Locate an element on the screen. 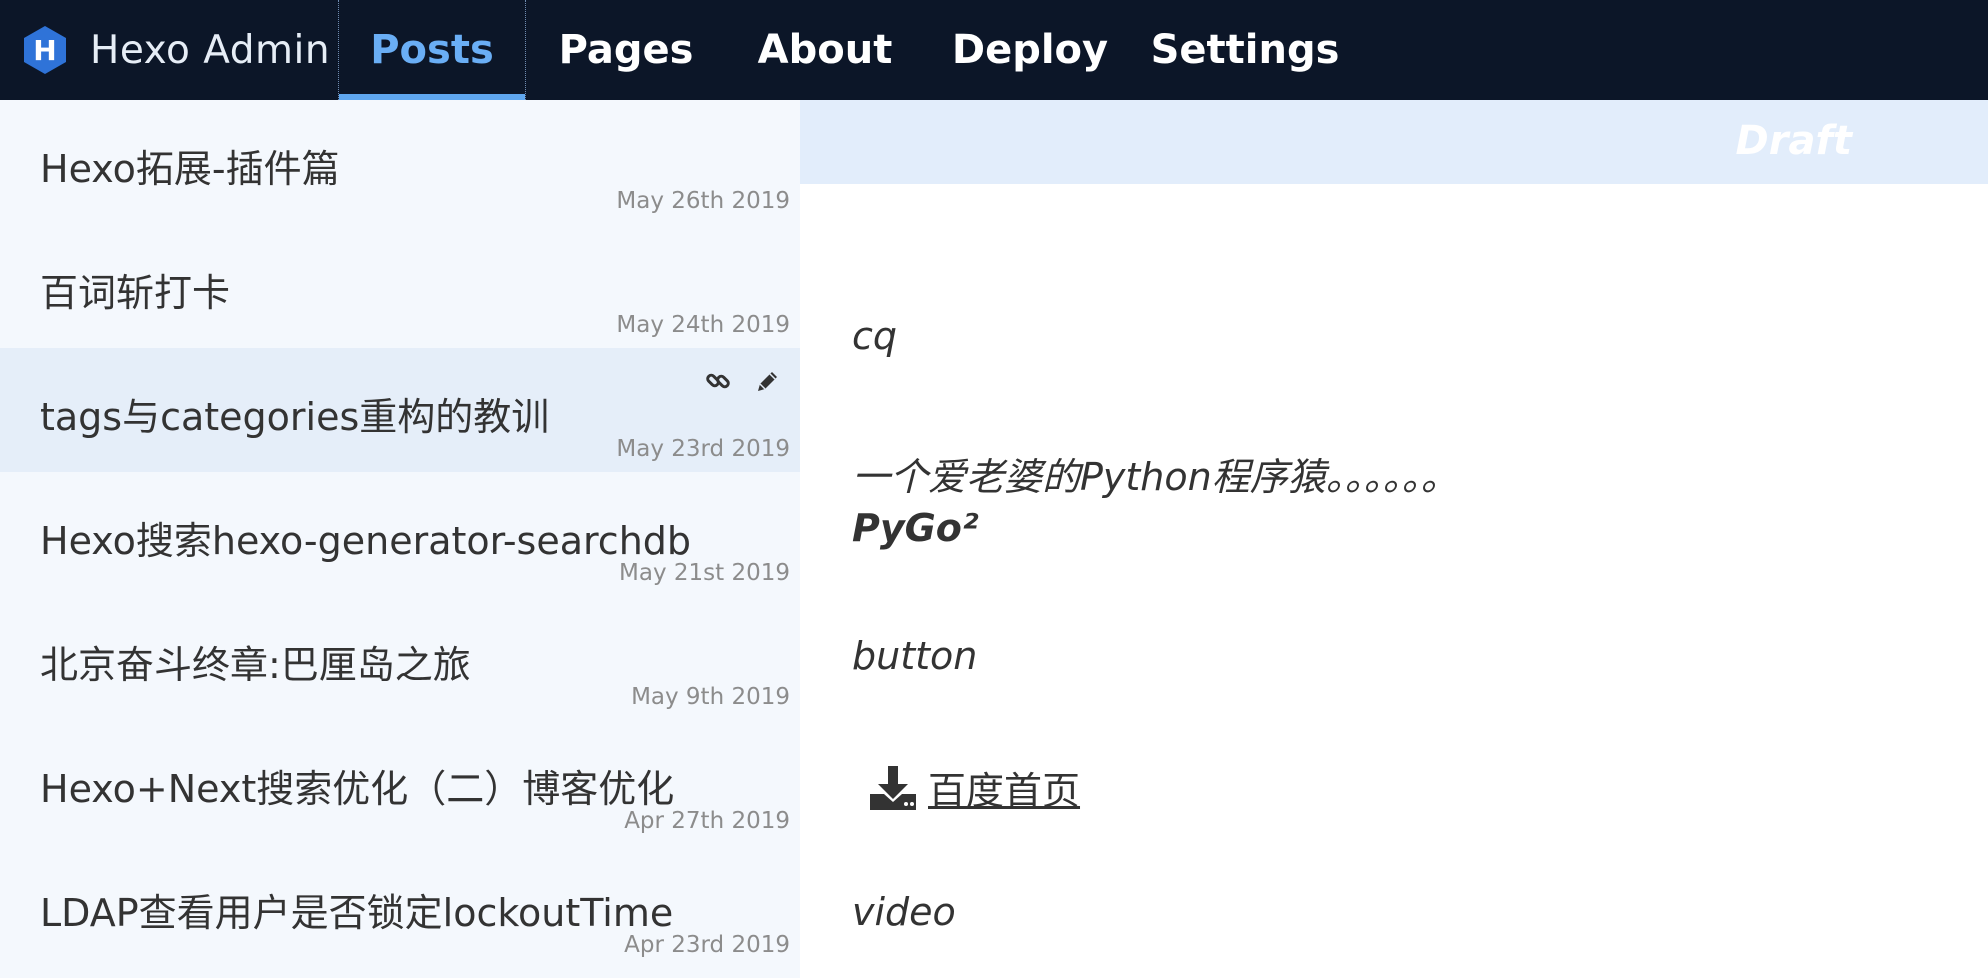 The height and width of the screenshot is (978, 1988). hexo-logo-icon: H is located at coordinates (45, 50).